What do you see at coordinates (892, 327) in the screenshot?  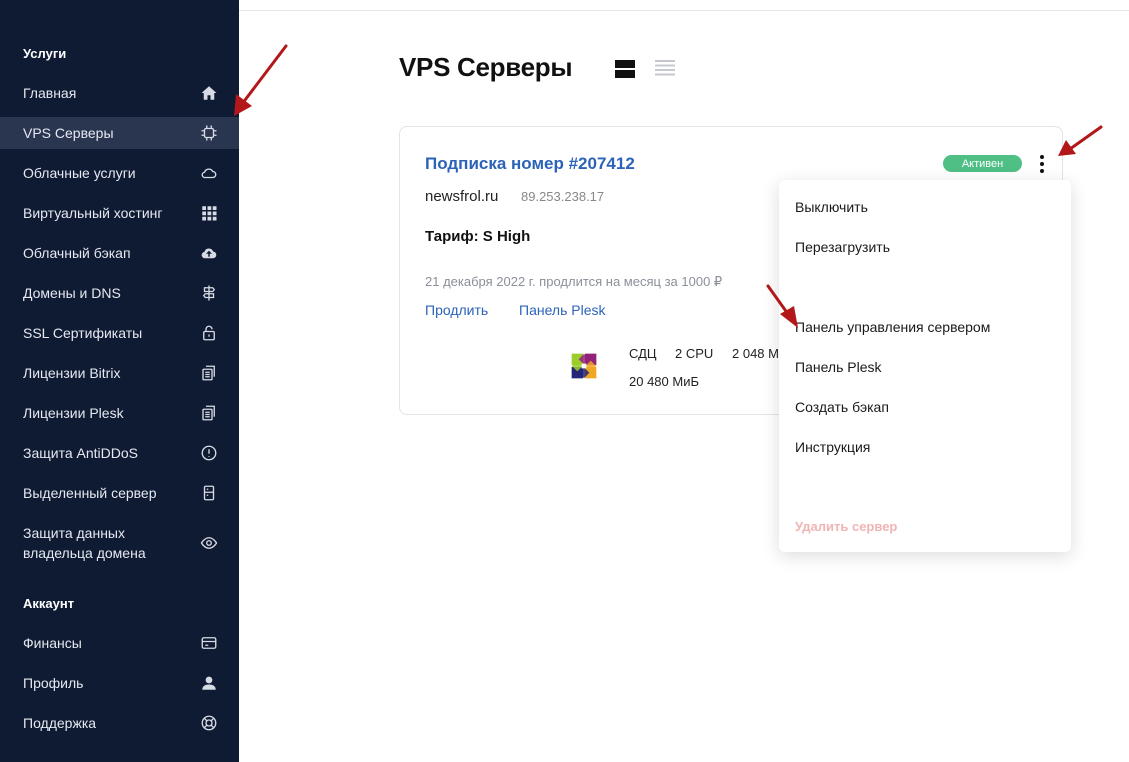 I see `menu-item-server-control-panel: Панель управления сервером` at bounding box center [892, 327].